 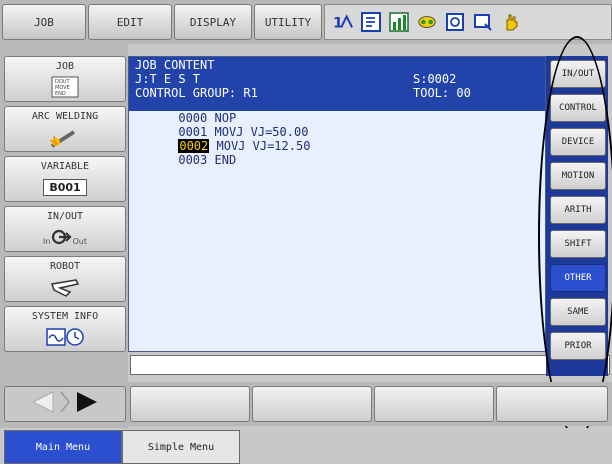 What do you see at coordinates (44, 22) in the screenshot?
I see `menu-job-button: JOB` at bounding box center [44, 22].